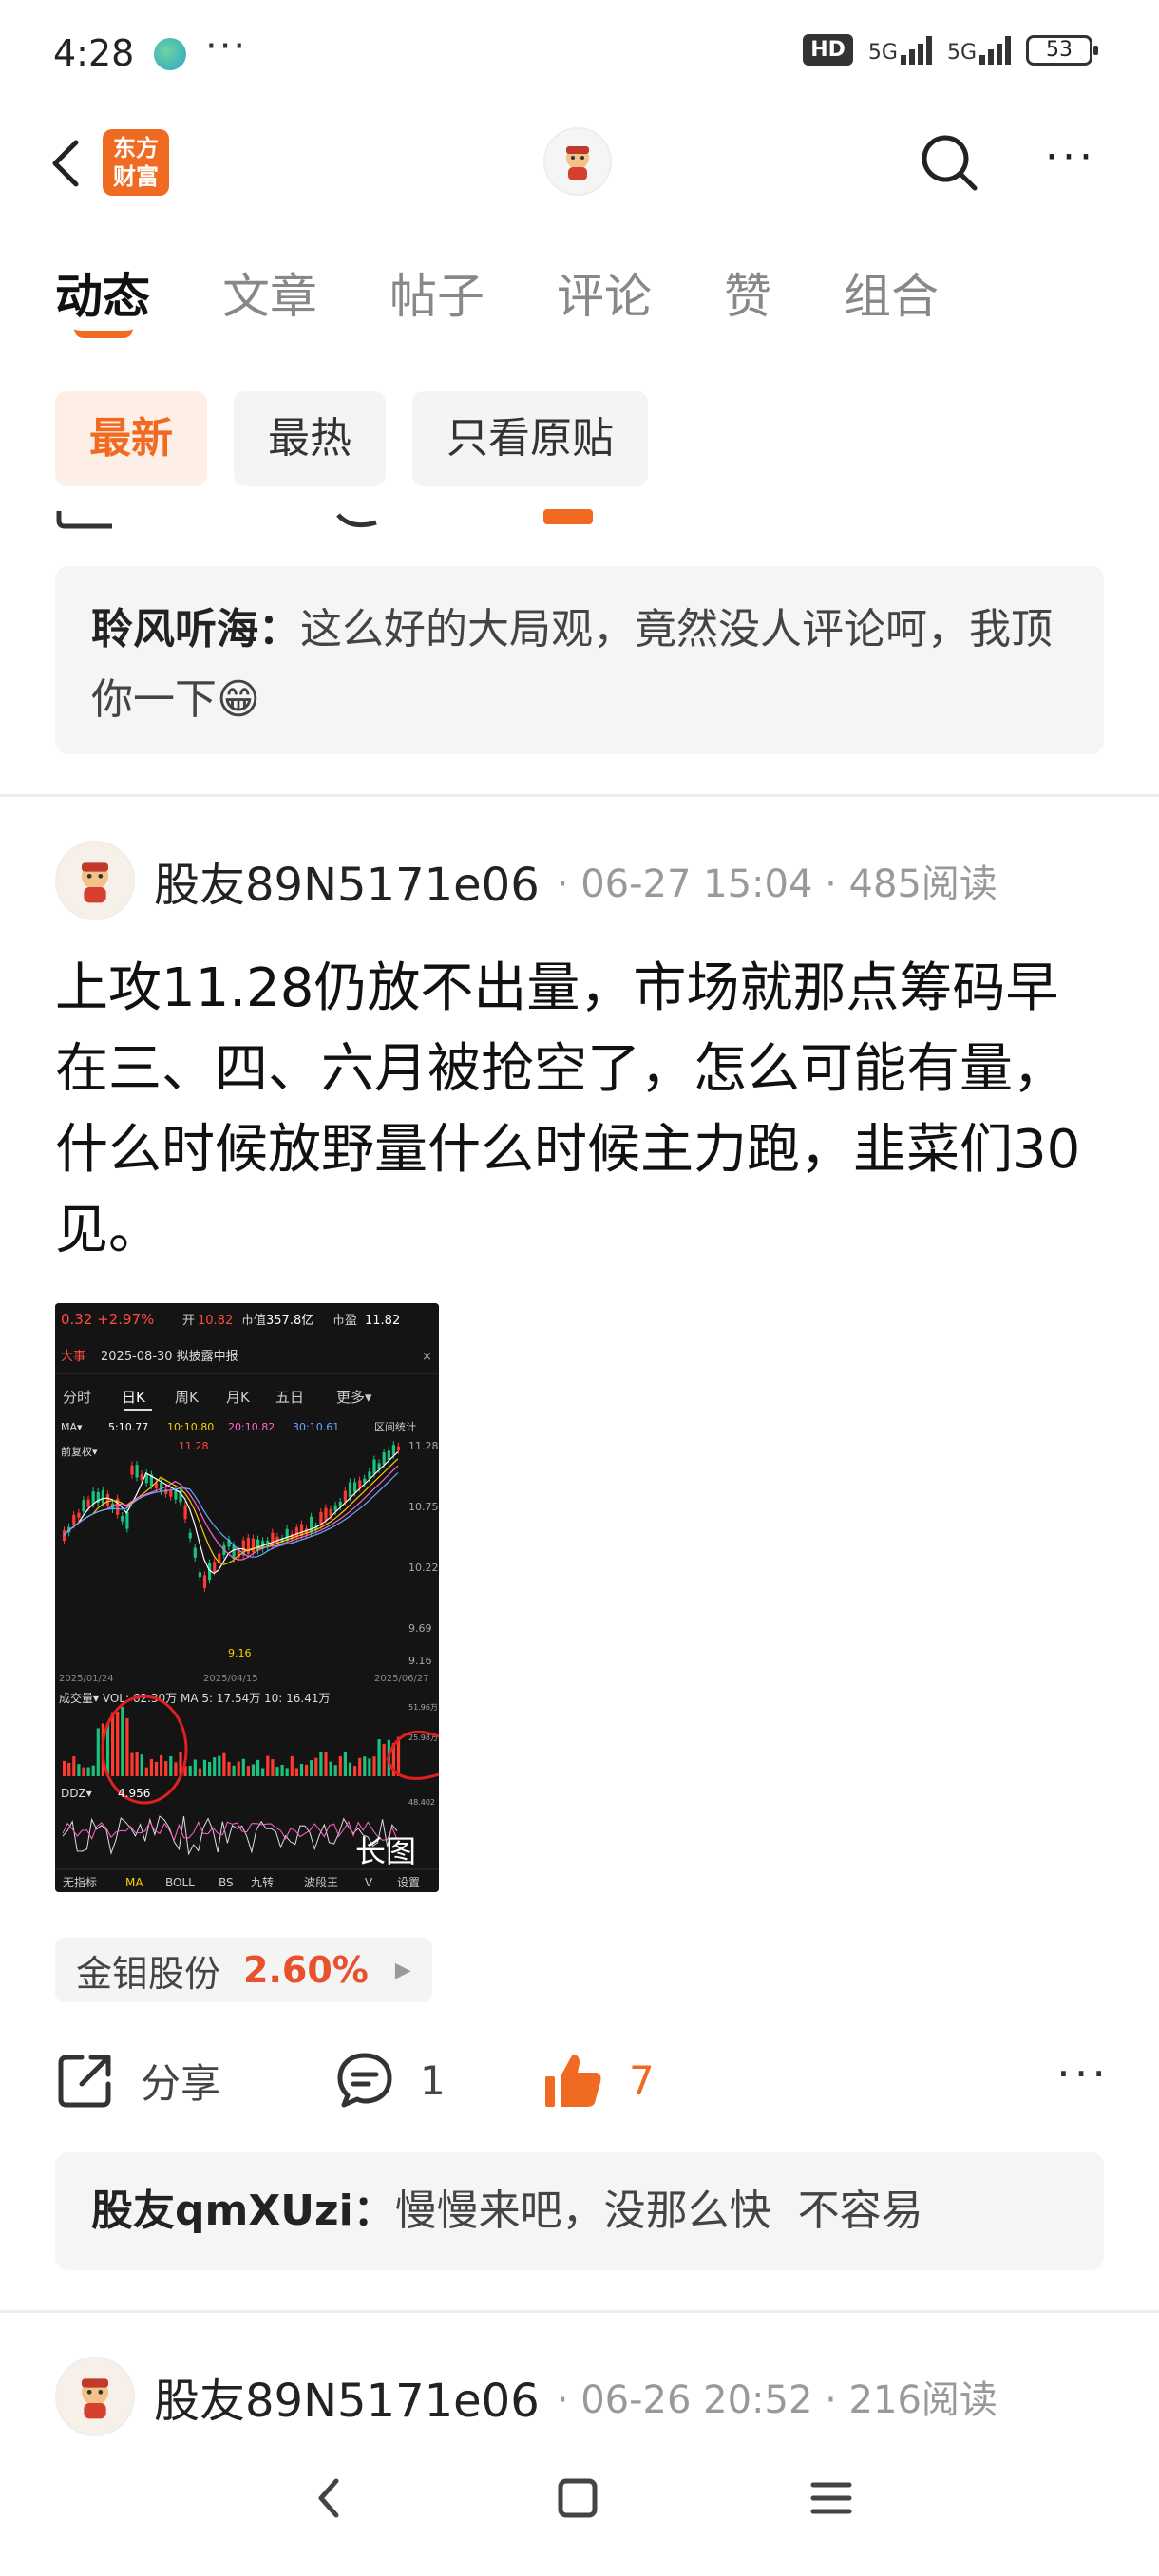 This screenshot has height=2576, width=1159. What do you see at coordinates (137, 2080) in the screenshot?
I see `share-button: 分享` at bounding box center [137, 2080].